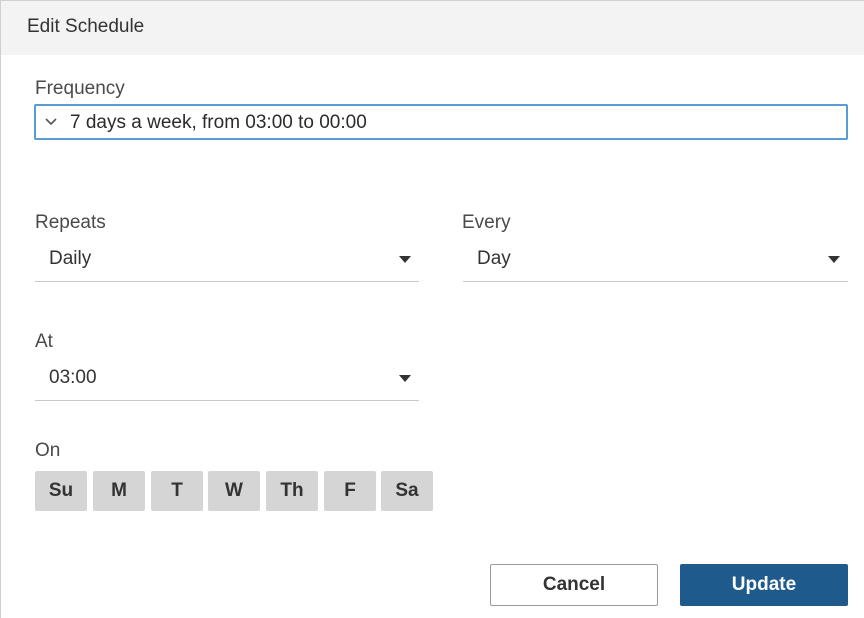 The image size is (864, 618). What do you see at coordinates (80, 88) in the screenshot?
I see `frequency-label: Frequency` at bounding box center [80, 88].